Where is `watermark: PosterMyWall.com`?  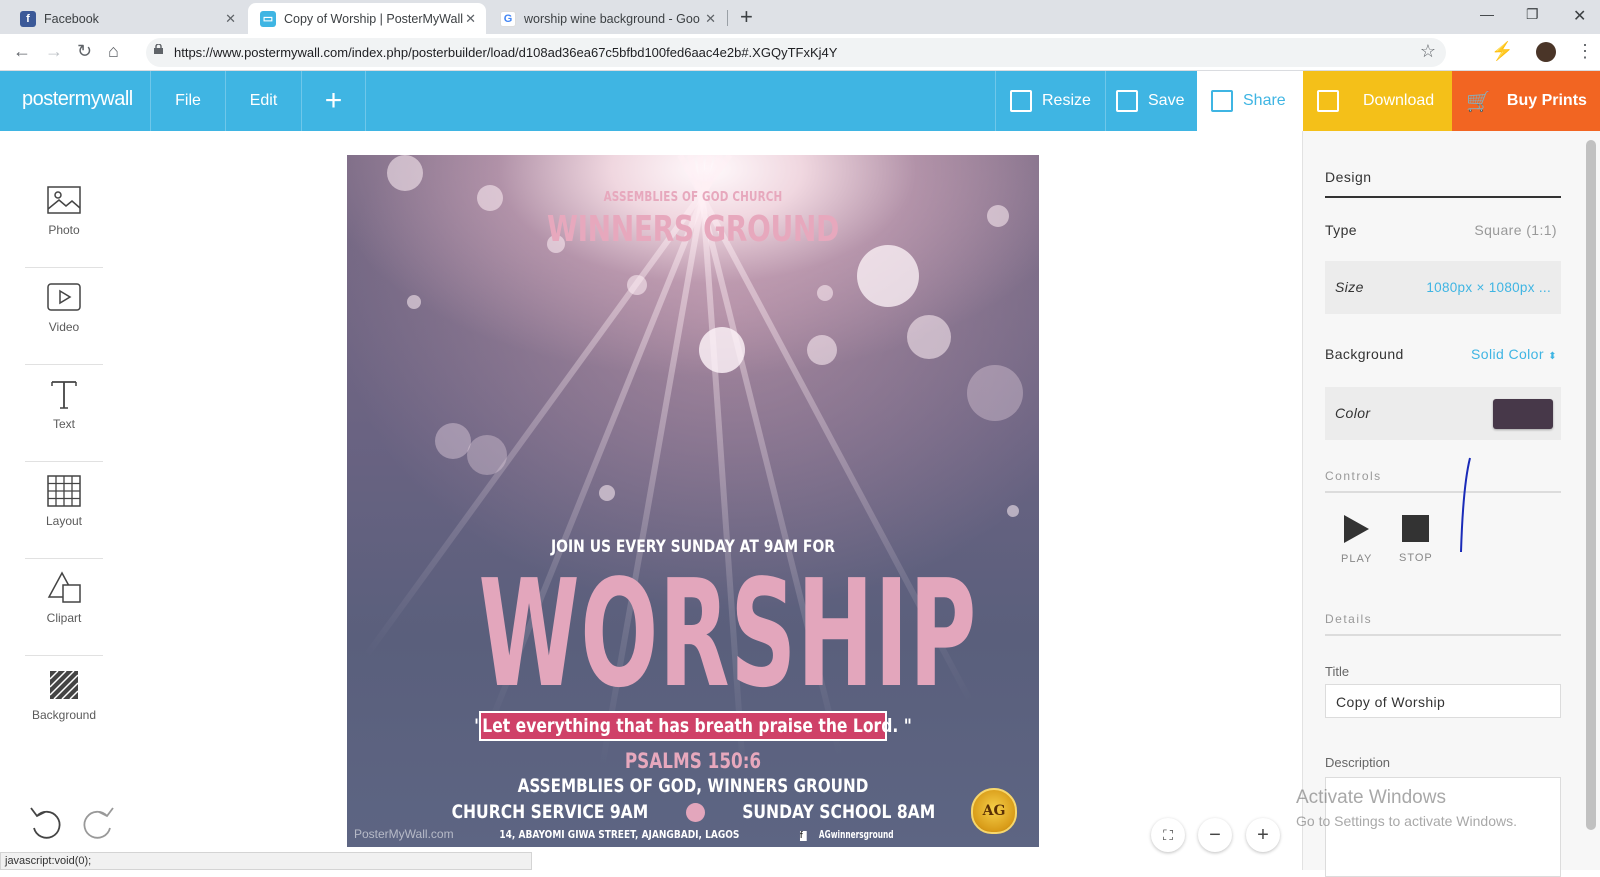
watermark: PosterMyWall.com is located at coordinates (404, 834).